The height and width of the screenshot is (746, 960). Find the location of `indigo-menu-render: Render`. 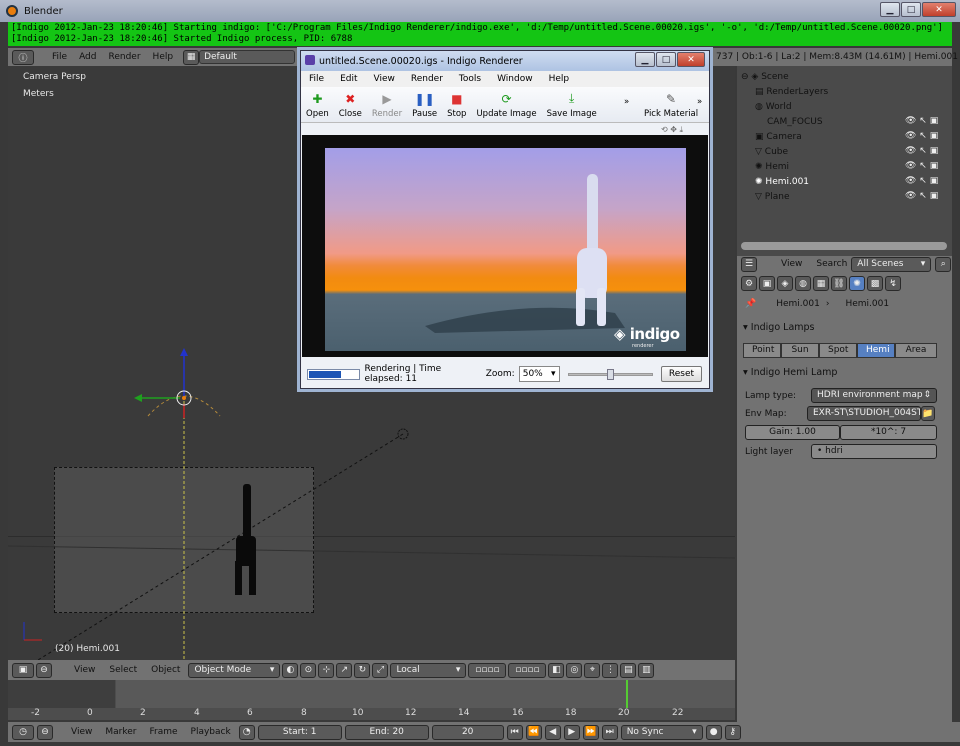

indigo-menu-render: Render is located at coordinates (427, 79).